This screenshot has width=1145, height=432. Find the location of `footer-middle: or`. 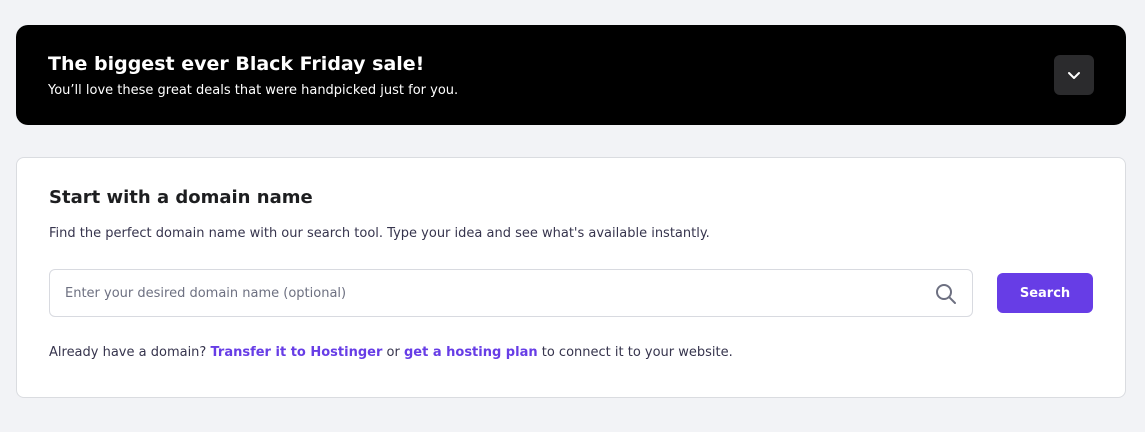

footer-middle: or is located at coordinates (393, 352).